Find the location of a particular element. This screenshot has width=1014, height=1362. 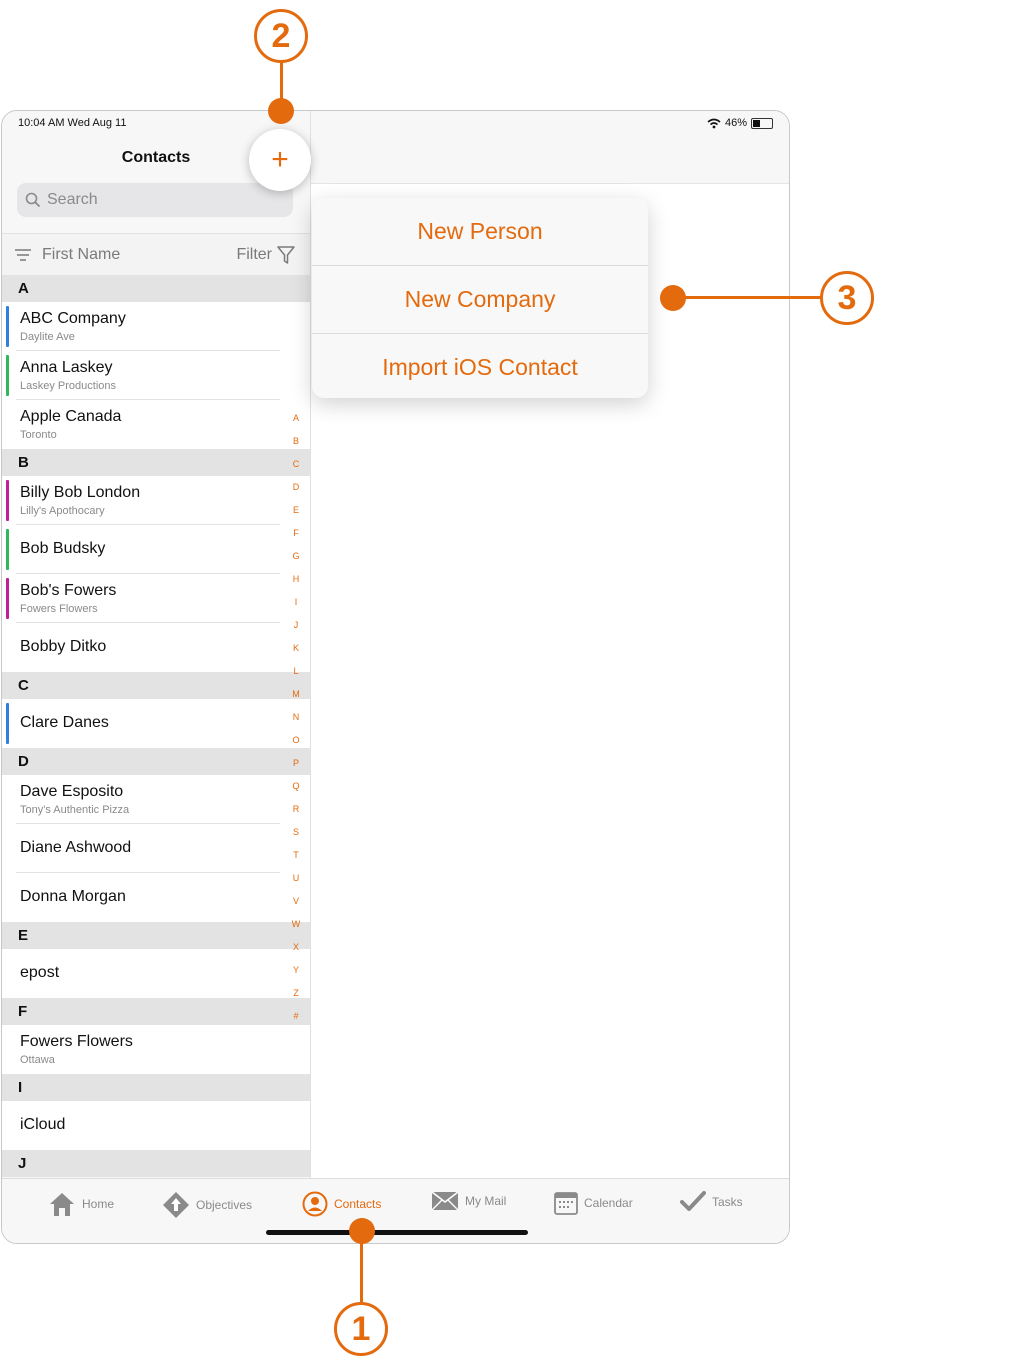

contact-row: Clare Danes is located at coordinates (156, 723).